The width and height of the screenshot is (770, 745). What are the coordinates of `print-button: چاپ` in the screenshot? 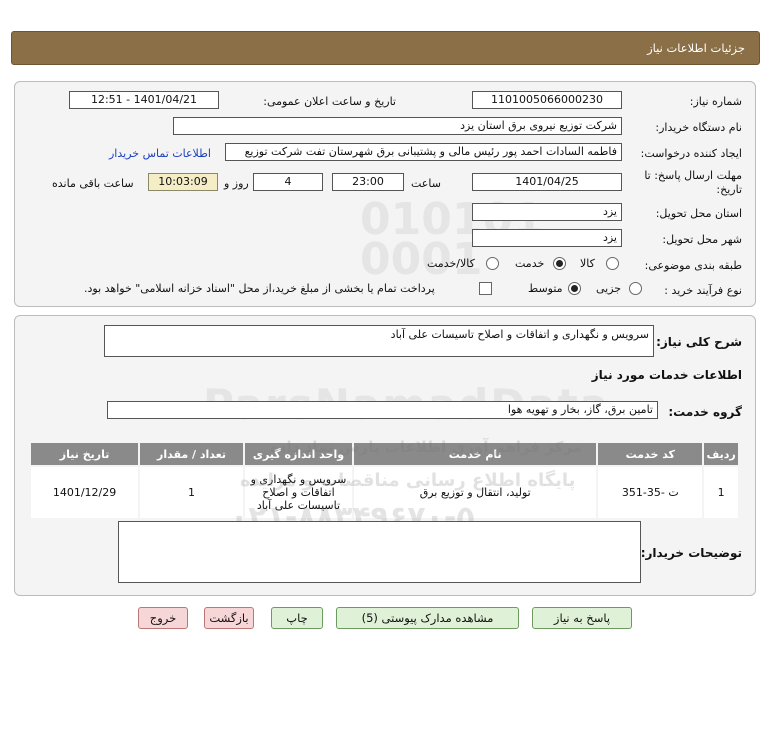 It's located at (297, 618).